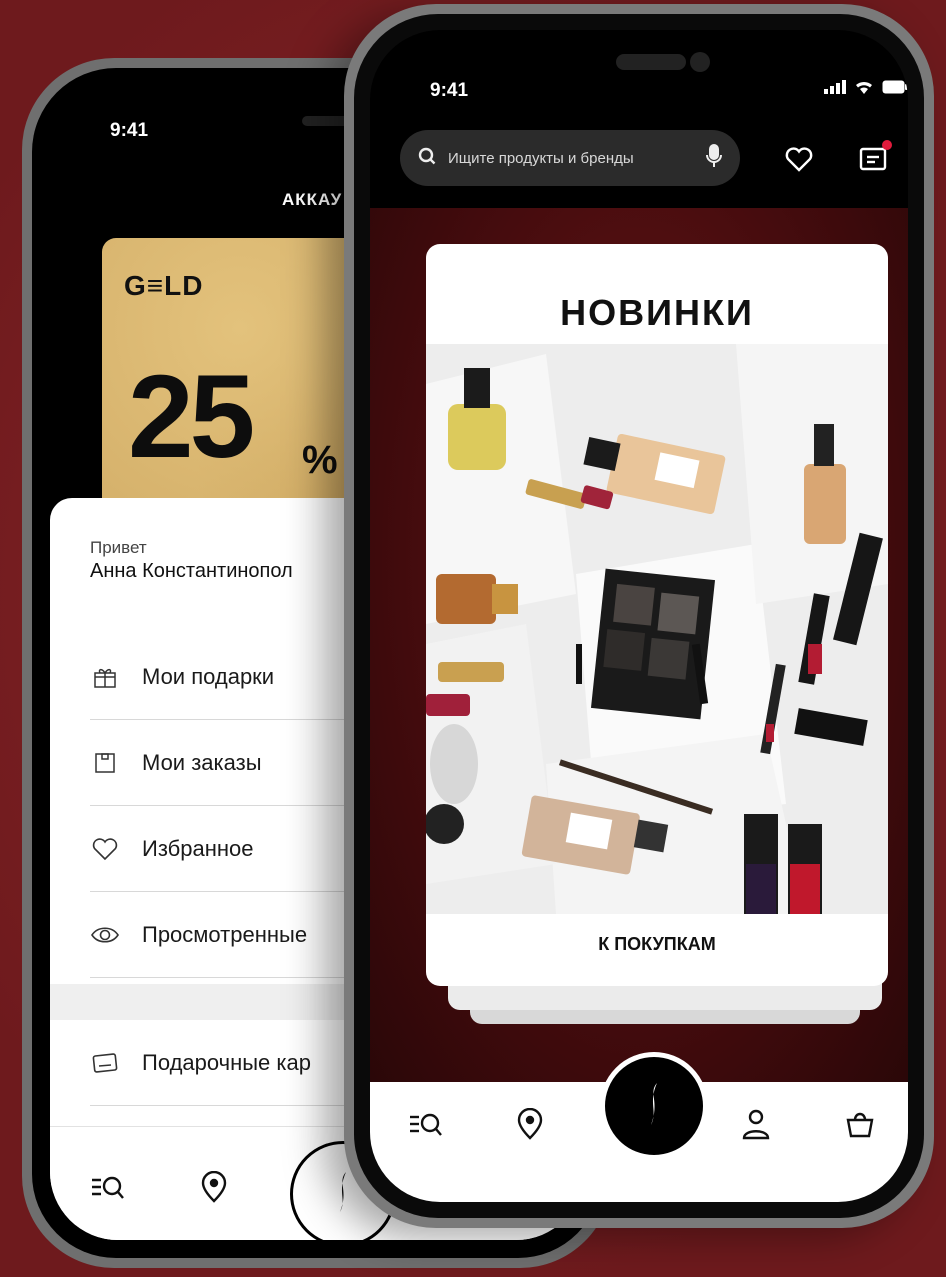 The image size is (946, 1277). Describe the element at coordinates (887, 145) in the screenshot. I see `notification-badge` at that location.